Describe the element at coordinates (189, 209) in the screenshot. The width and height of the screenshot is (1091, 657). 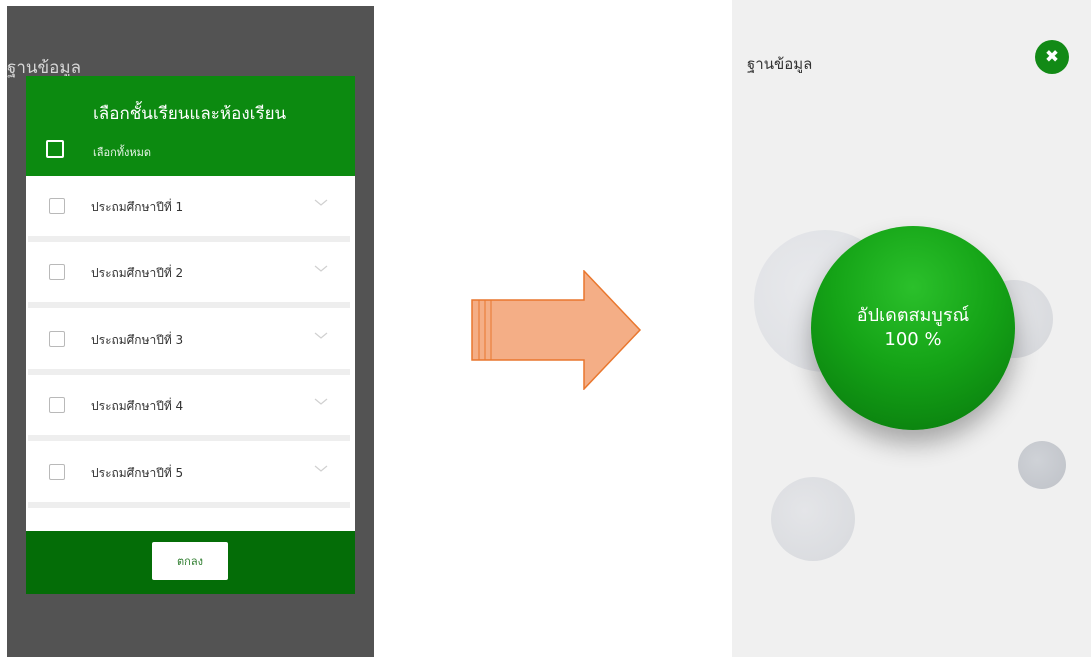
I see `grade-item-1: ประถมศึกษาปีที่ 1` at that location.